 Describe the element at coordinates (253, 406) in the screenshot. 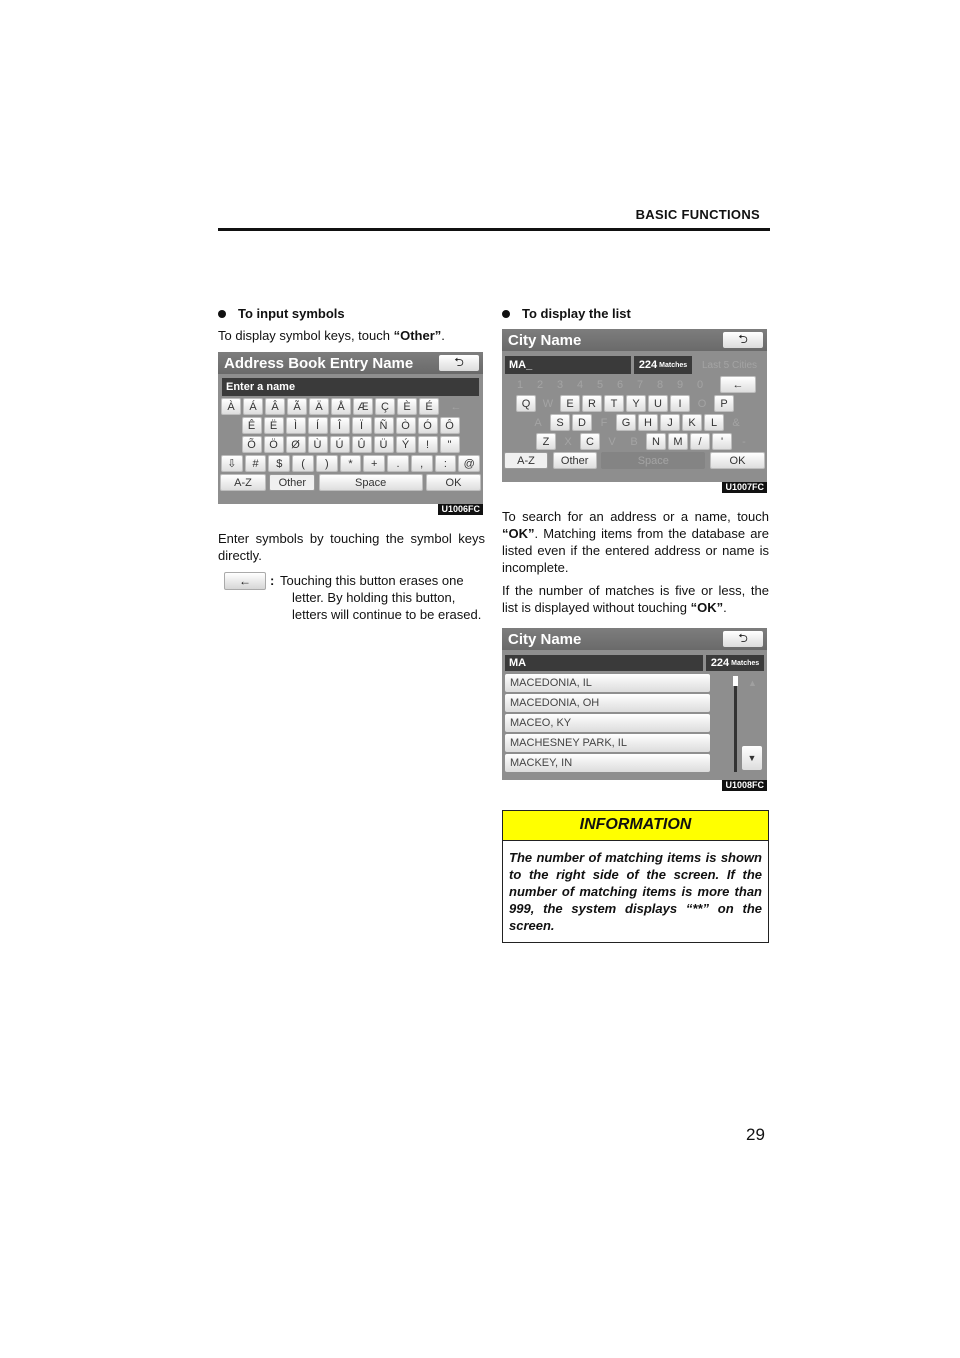

I see `symbol-key: Á` at that location.